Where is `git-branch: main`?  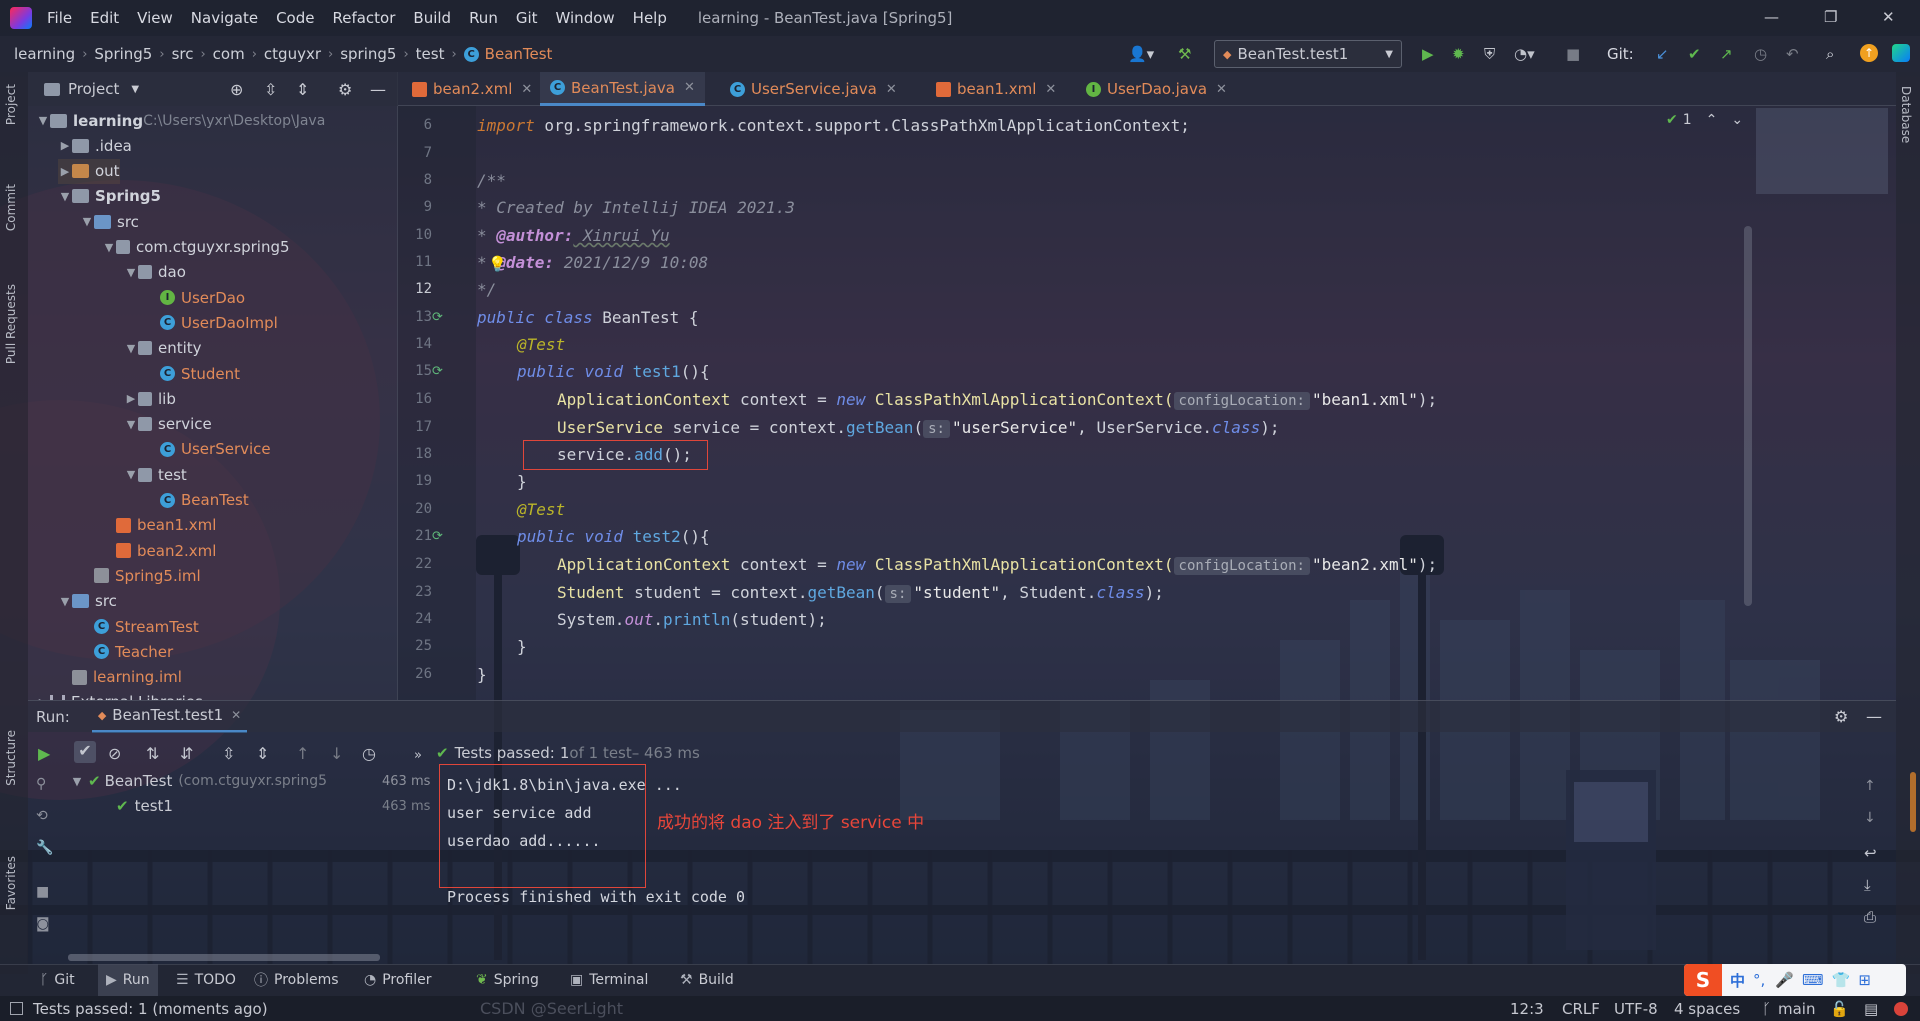 git-branch: main is located at coordinates (1796, 1009).